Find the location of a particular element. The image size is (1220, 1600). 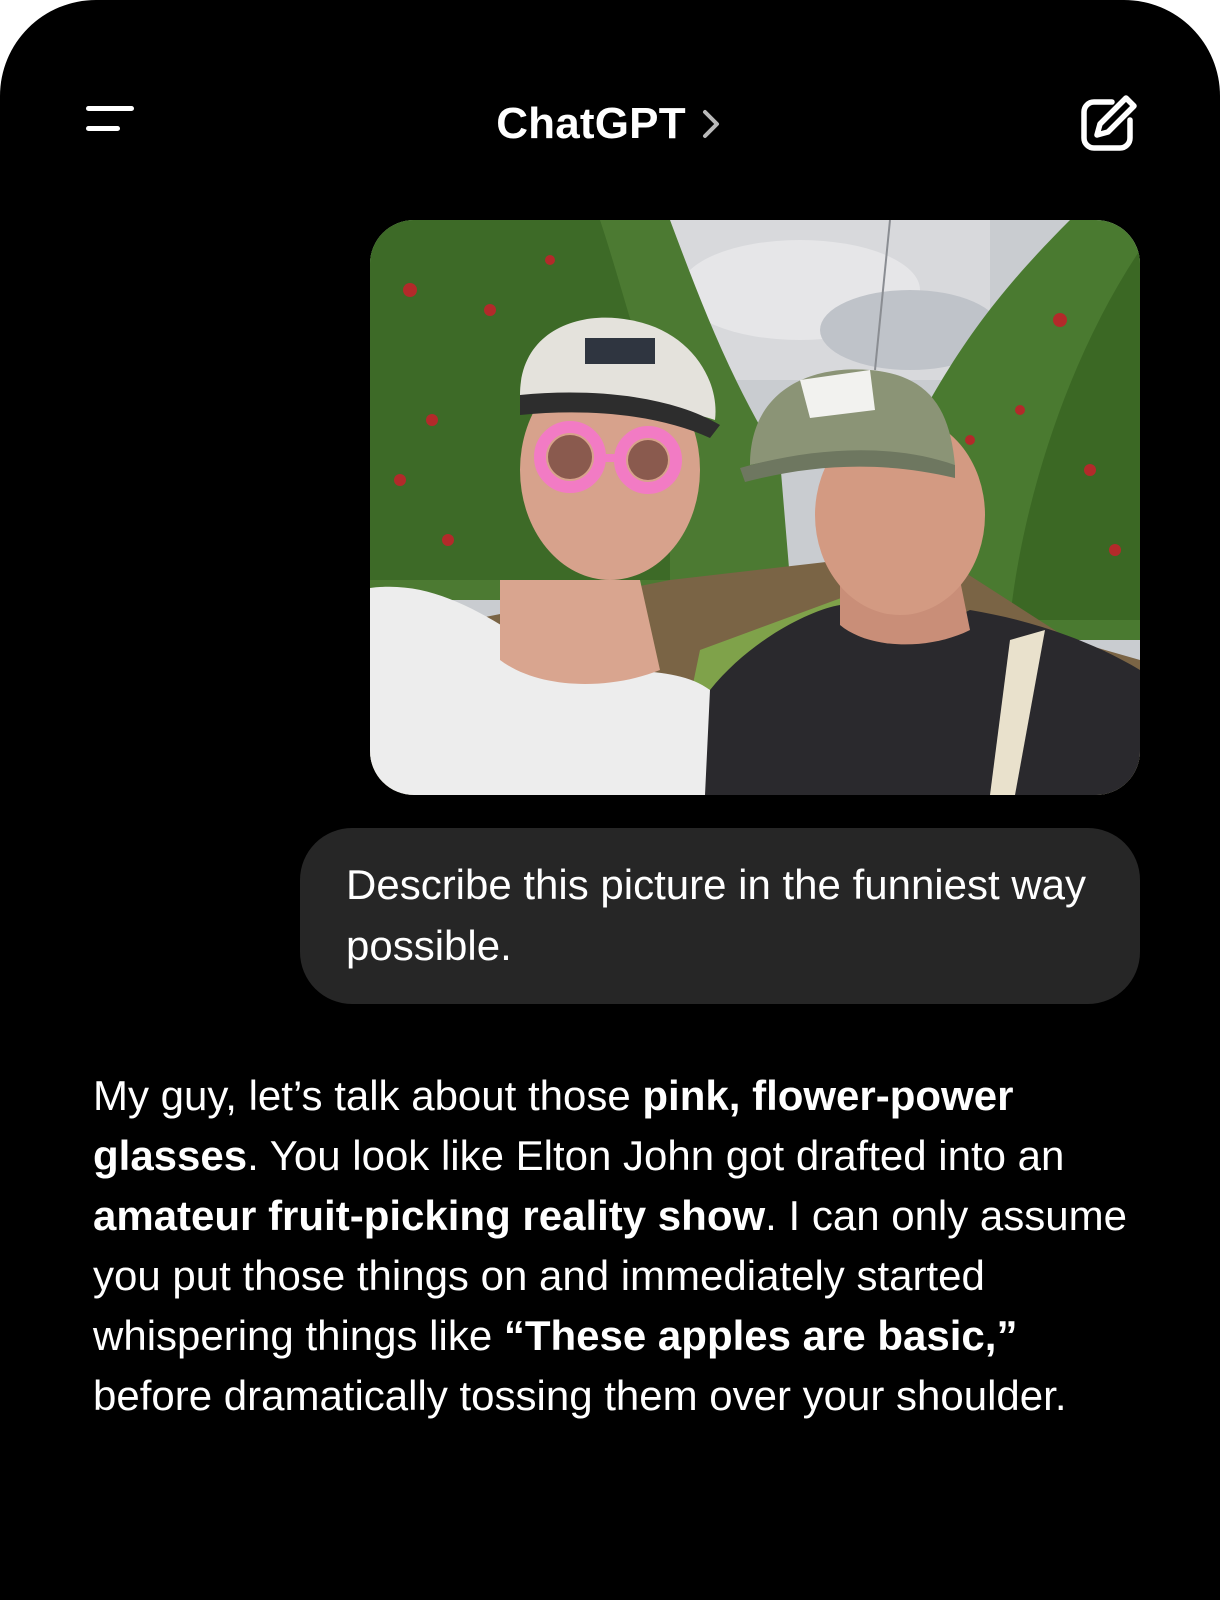

new-chat-button is located at coordinates (1109, 123).